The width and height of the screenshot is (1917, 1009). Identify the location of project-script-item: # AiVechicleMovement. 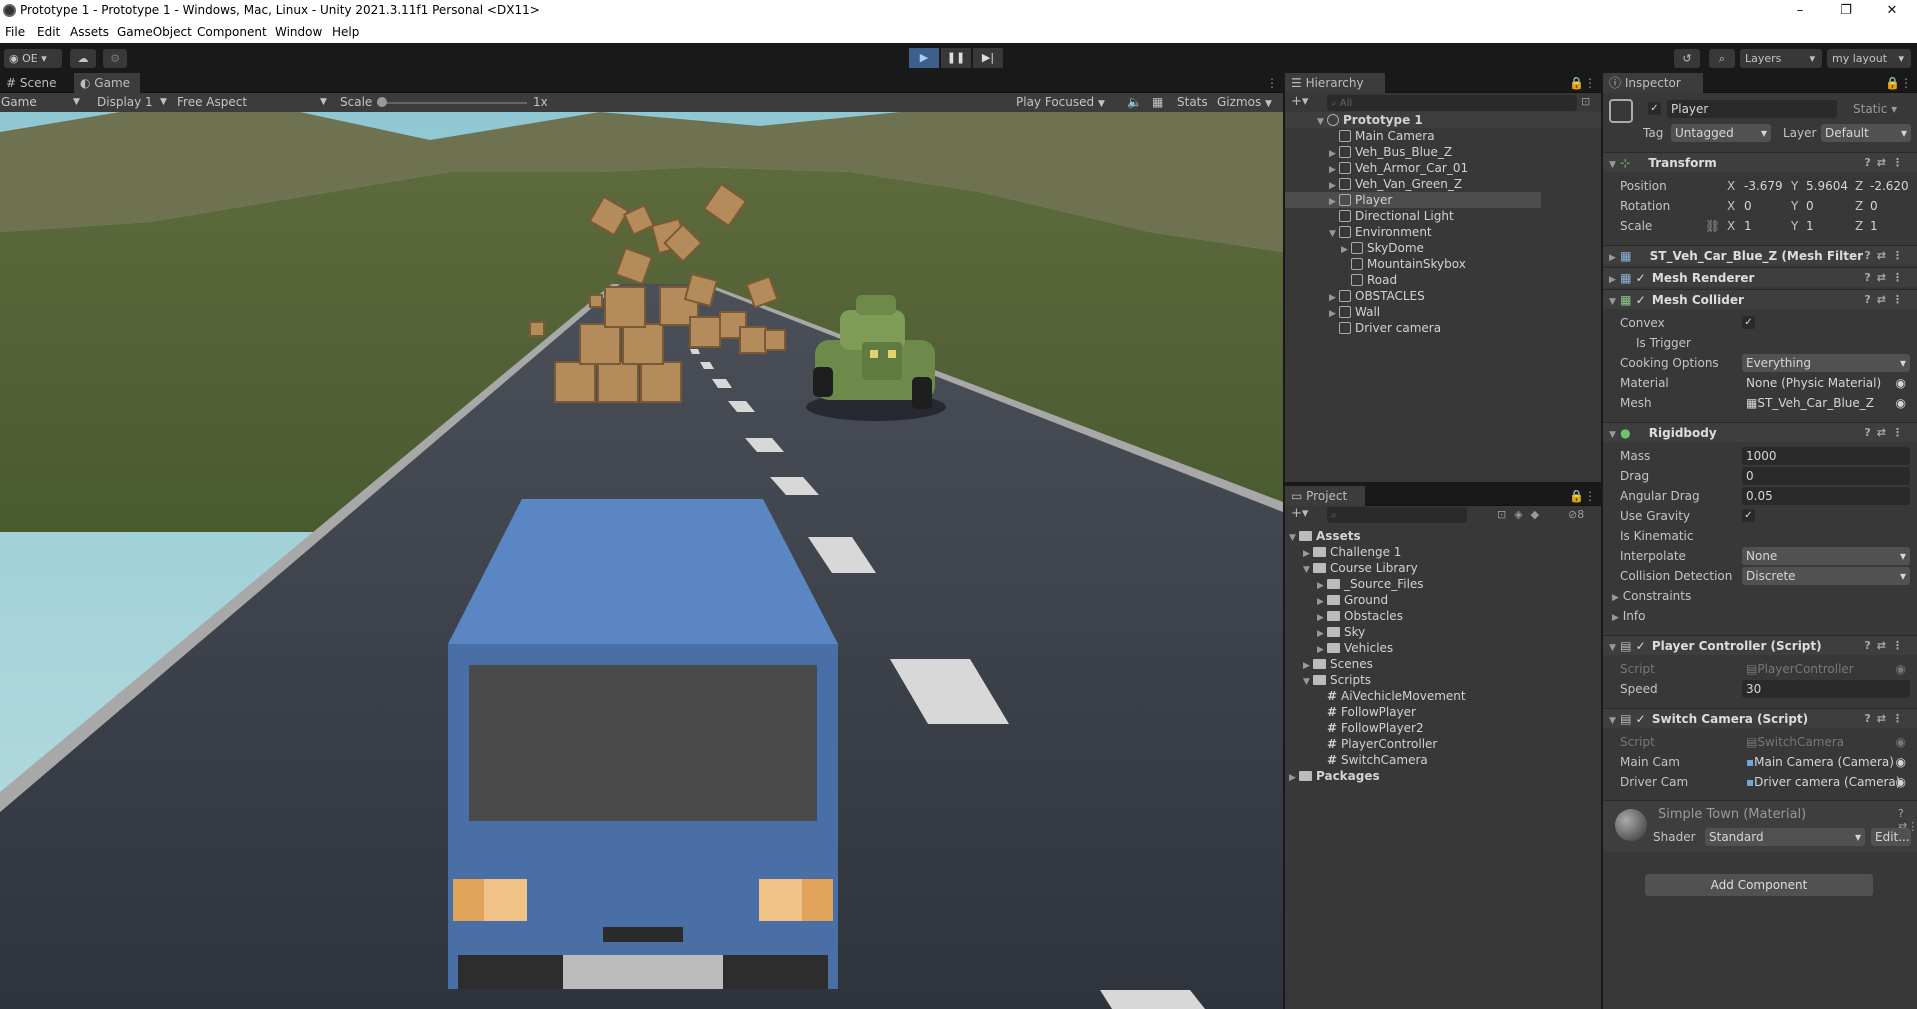
(1443, 696).